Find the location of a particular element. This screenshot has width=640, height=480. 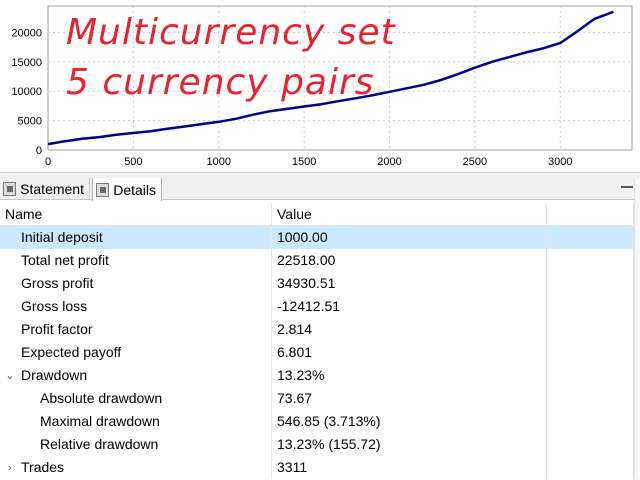

row-name: Initial deposit is located at coordinates (62, 237).